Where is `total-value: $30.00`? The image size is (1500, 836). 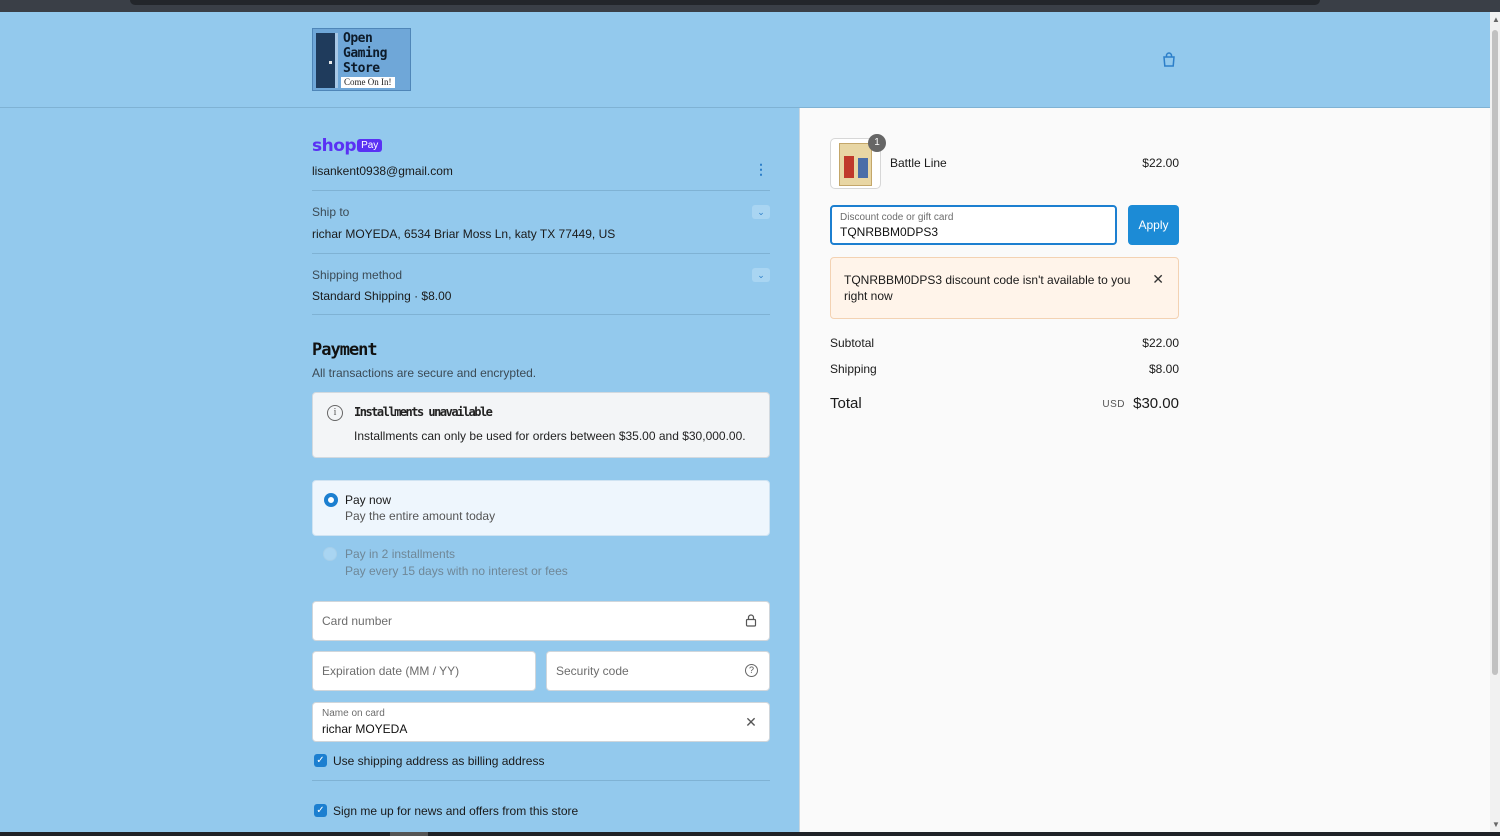 total-value: $30.00 is located at coordinates (1156, 403).